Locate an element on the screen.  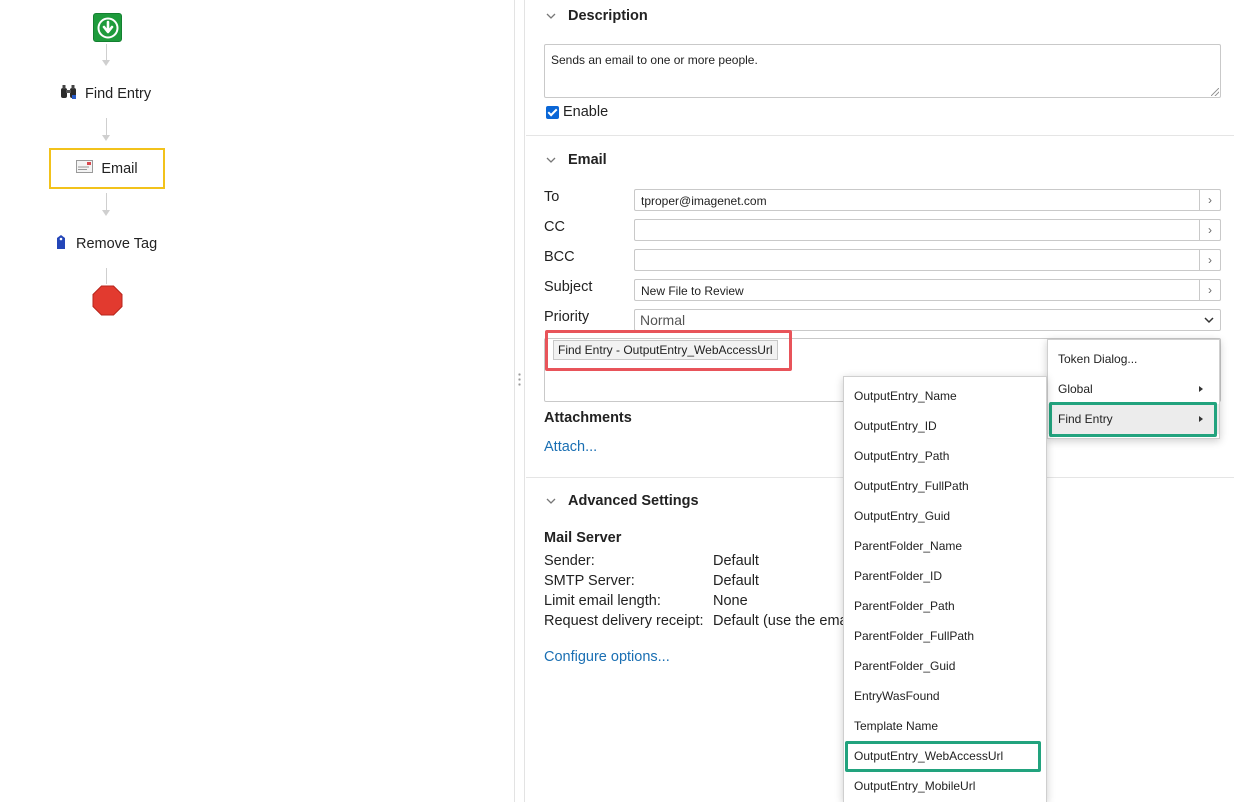
menu-item-global: Global is located at coordinates (1133, 389).